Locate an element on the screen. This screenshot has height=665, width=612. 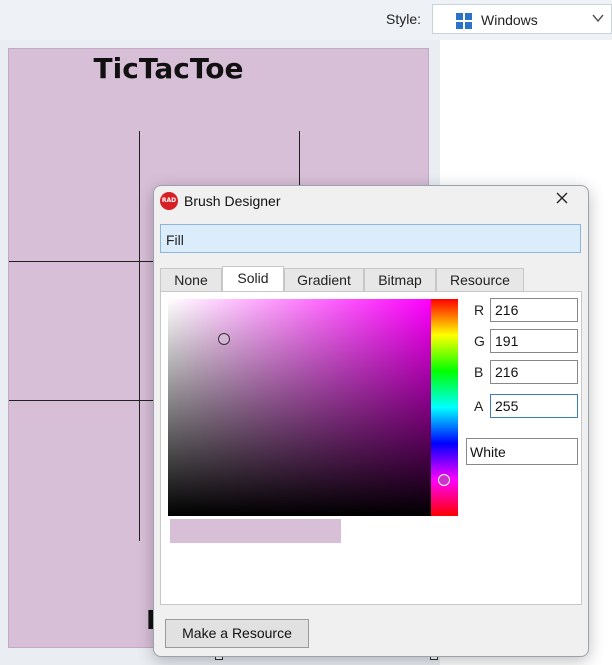
red-label: R is located at coordinates (479, 310).